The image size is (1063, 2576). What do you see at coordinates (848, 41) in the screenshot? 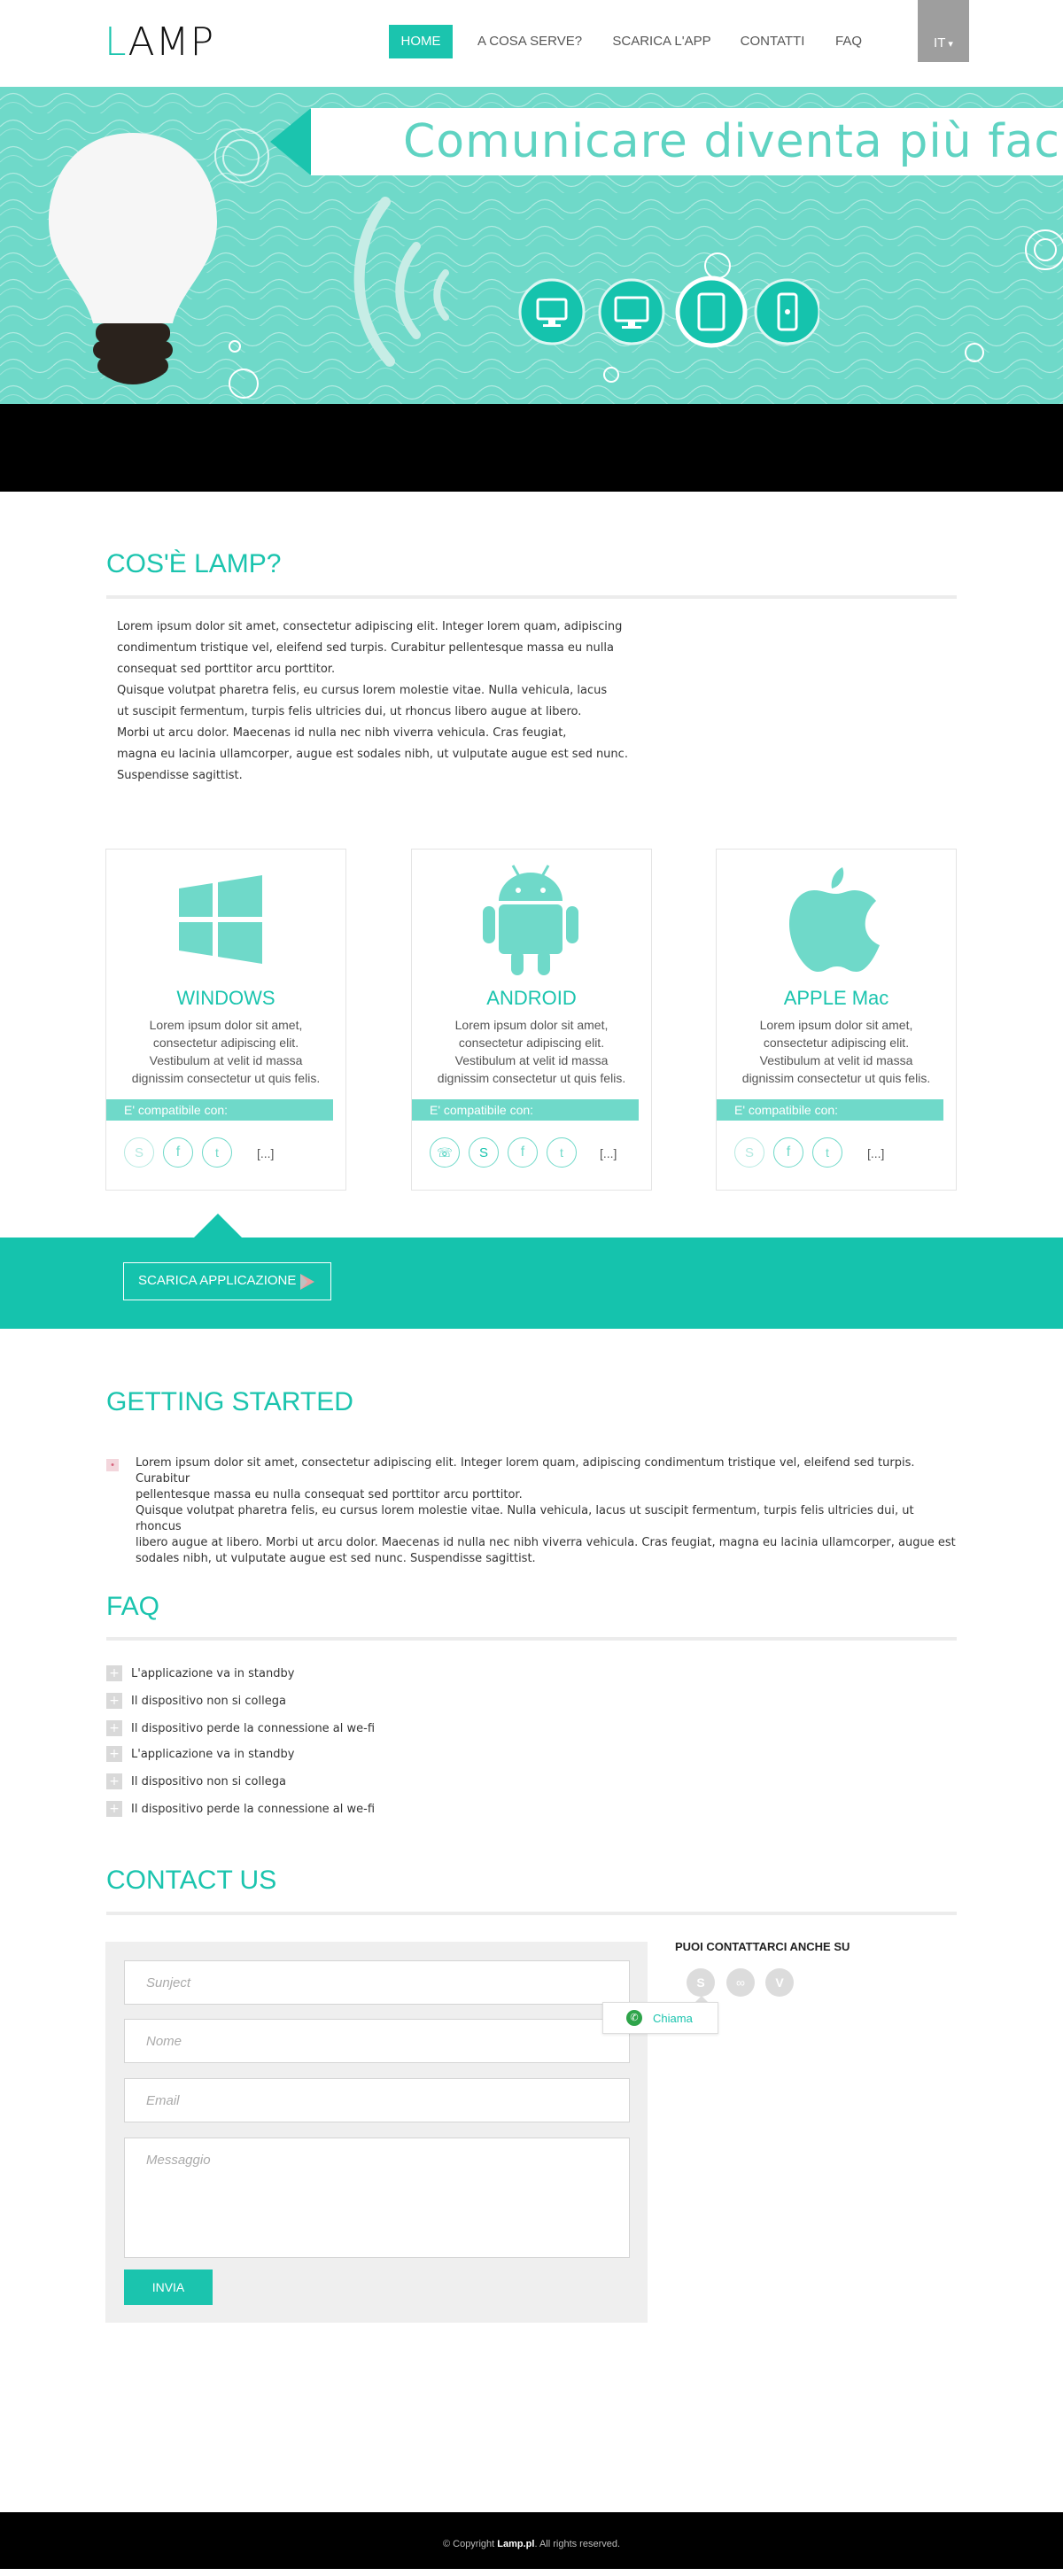
I see `nav-faq: FAQ` at bounding box center [848, 41].